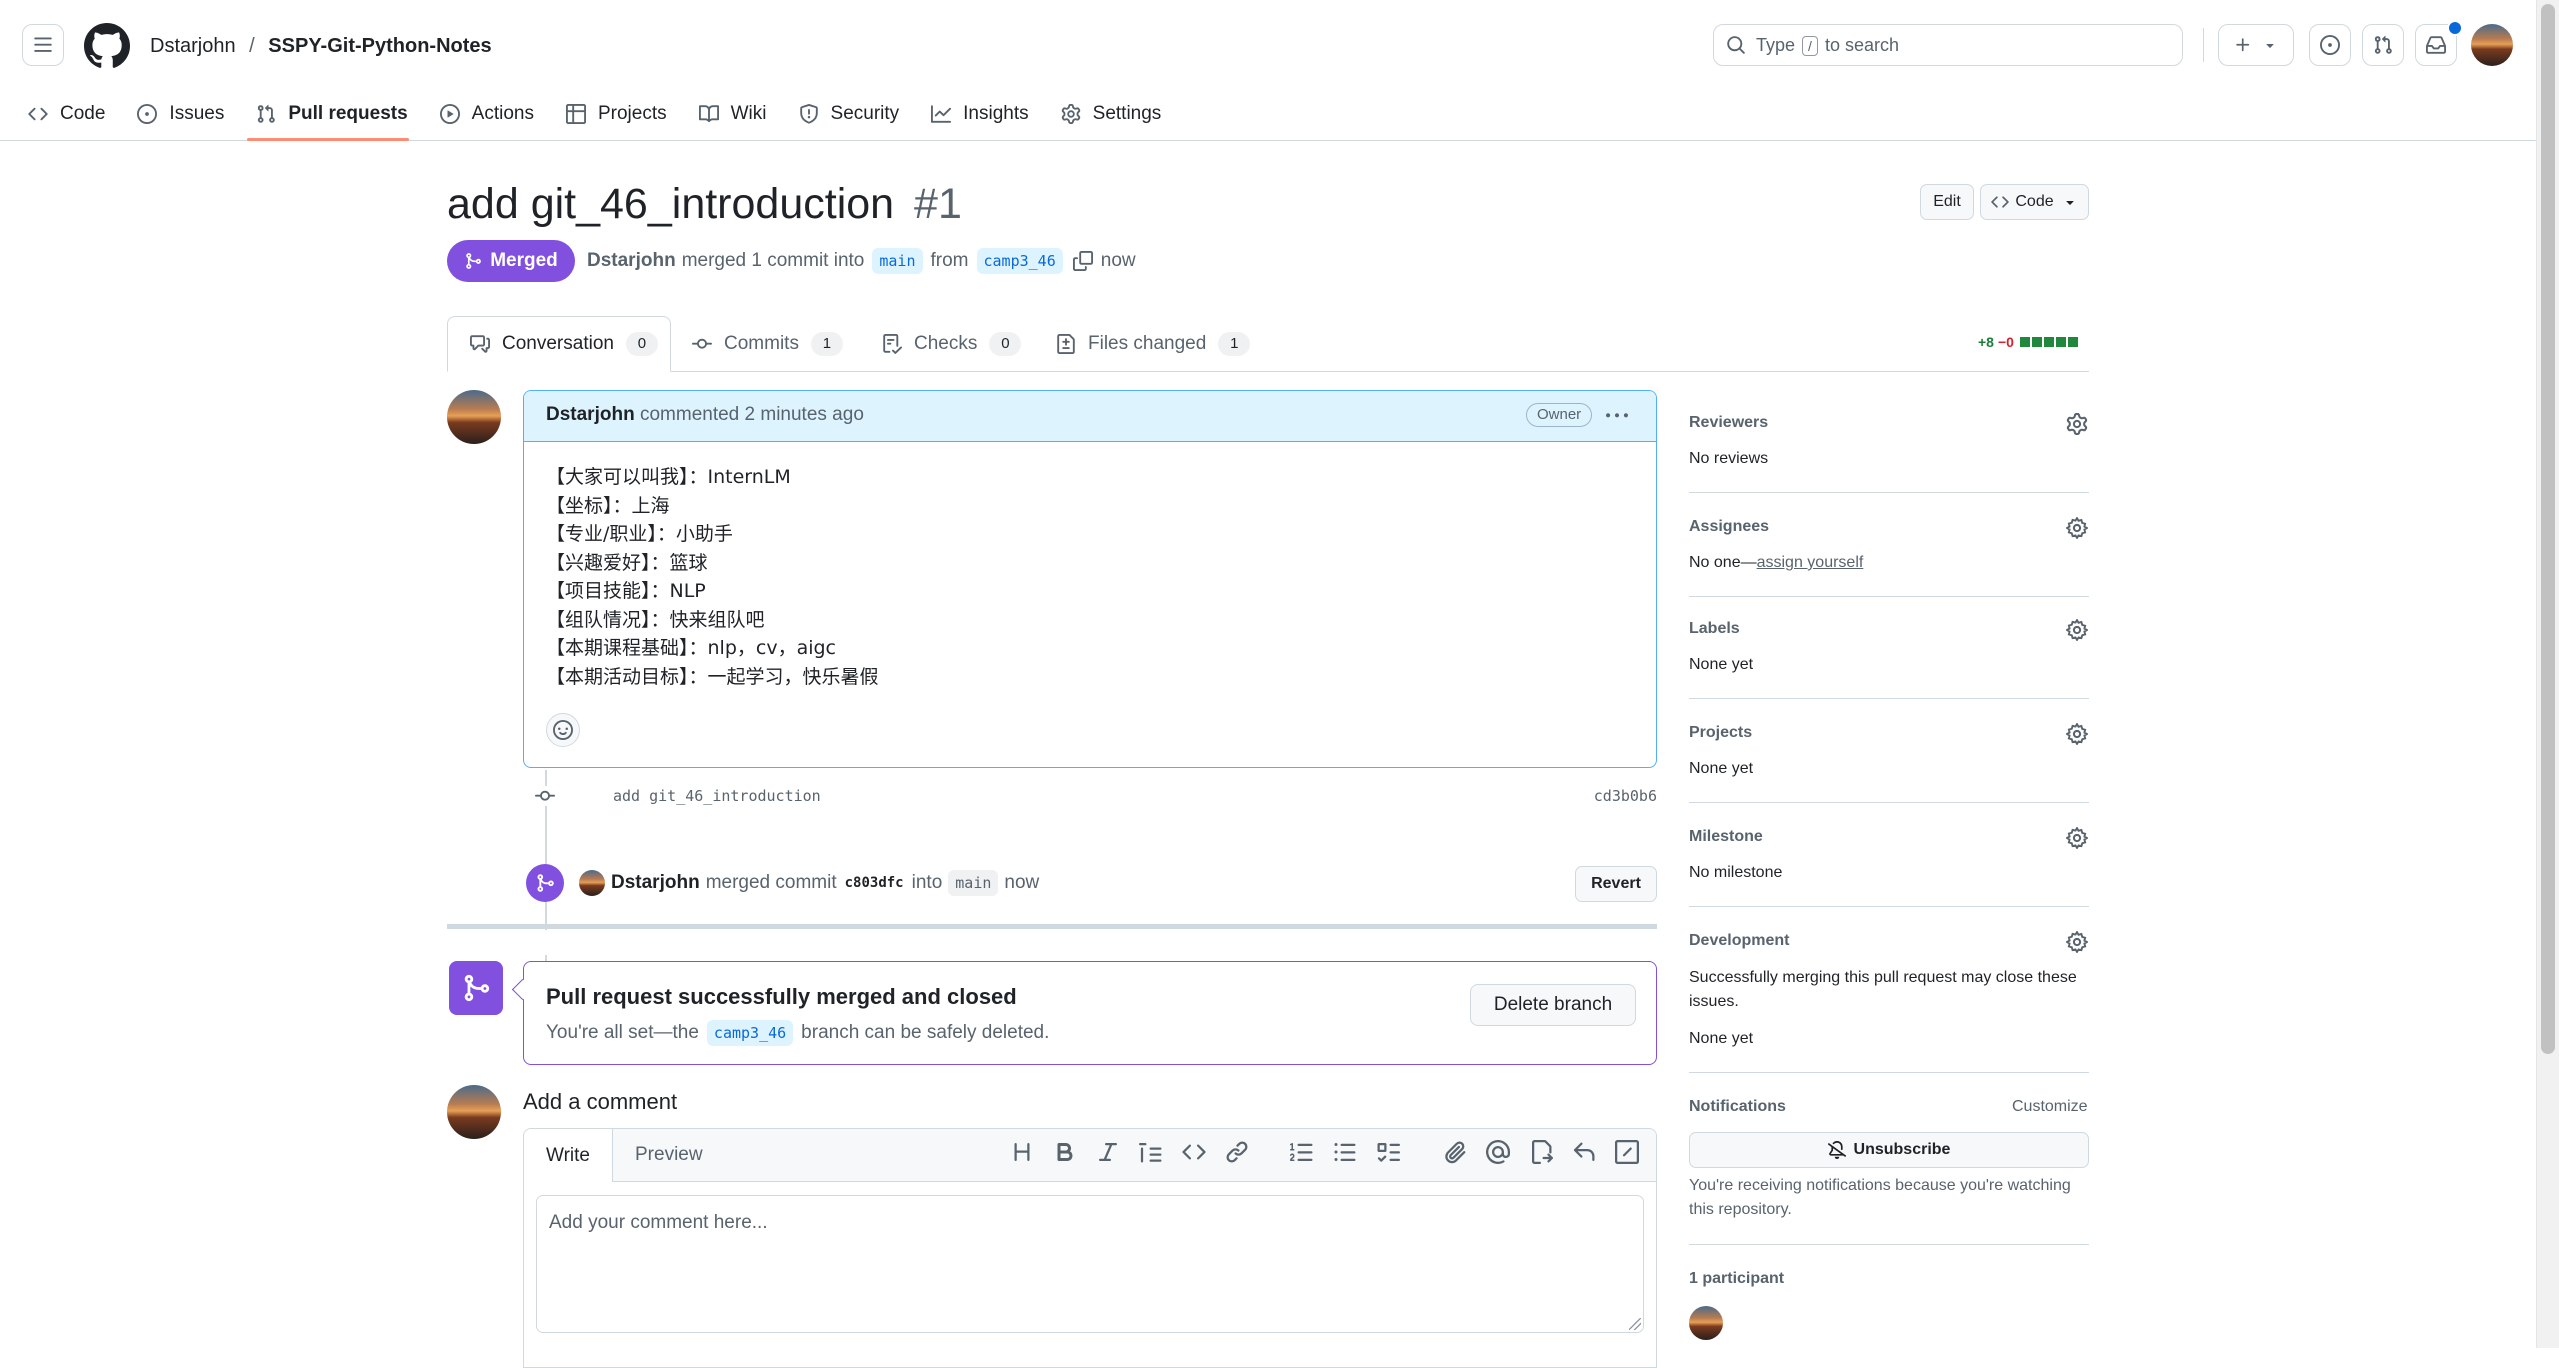 This screenshot has width=2559, height=1368. Describe the element at coordinates (2548, 529) in the screenshot. I see `scrollbar-thumb` at that location.